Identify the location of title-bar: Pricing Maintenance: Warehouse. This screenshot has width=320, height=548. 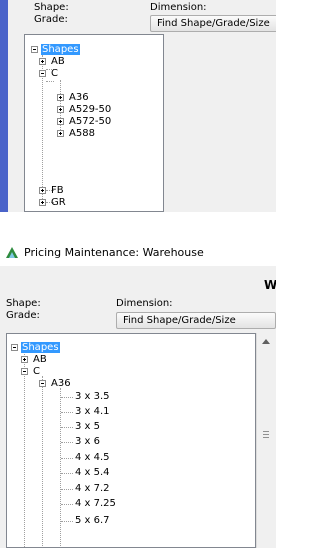
(138, 253).